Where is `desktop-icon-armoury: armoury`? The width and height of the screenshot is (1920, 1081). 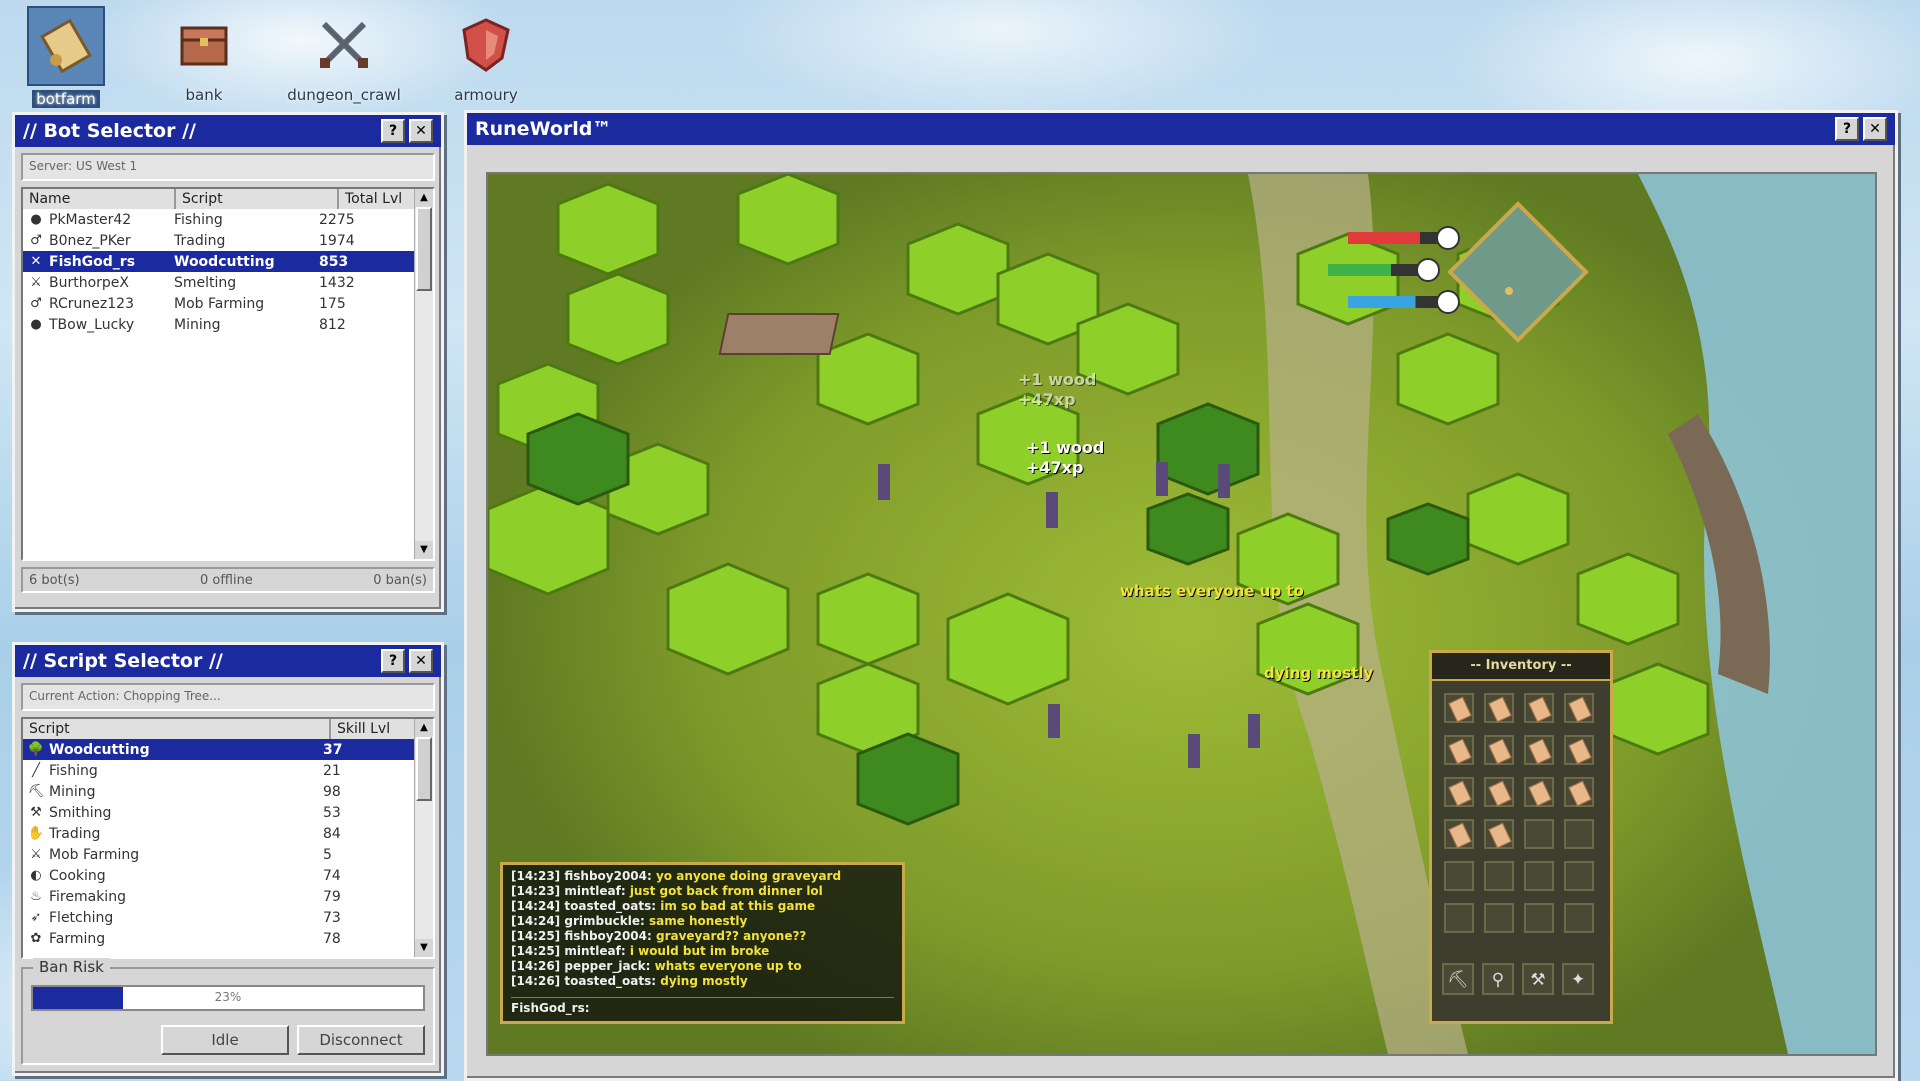 desktop-icon-armoury: armoury is located at coordinates (486, 55).